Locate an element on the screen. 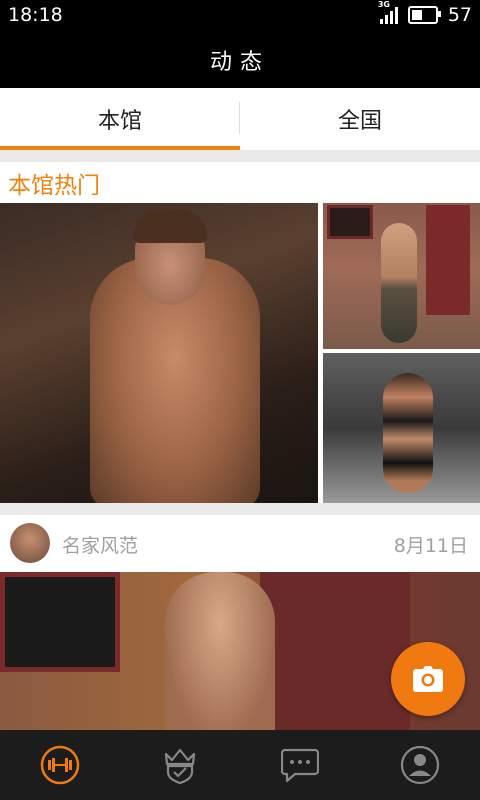 The image size is (480, 800). app-bar: 动态 is located at coordinates (240, 60).